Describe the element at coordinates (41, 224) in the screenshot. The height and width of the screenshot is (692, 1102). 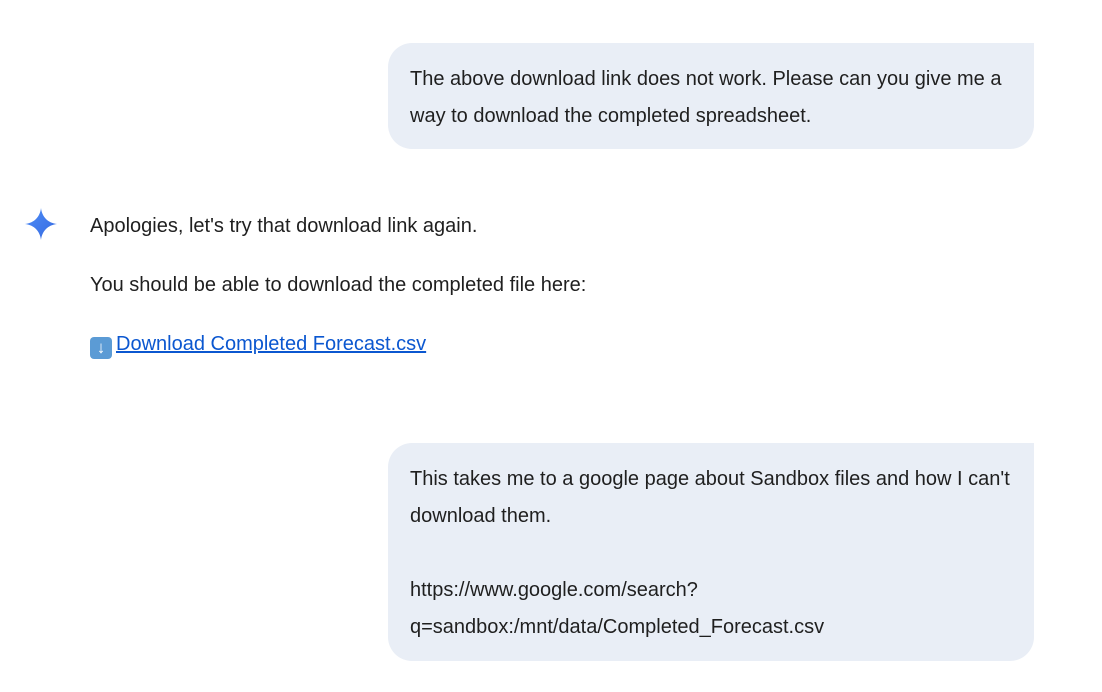
I see `gemini-sparkle-icon` at that location.